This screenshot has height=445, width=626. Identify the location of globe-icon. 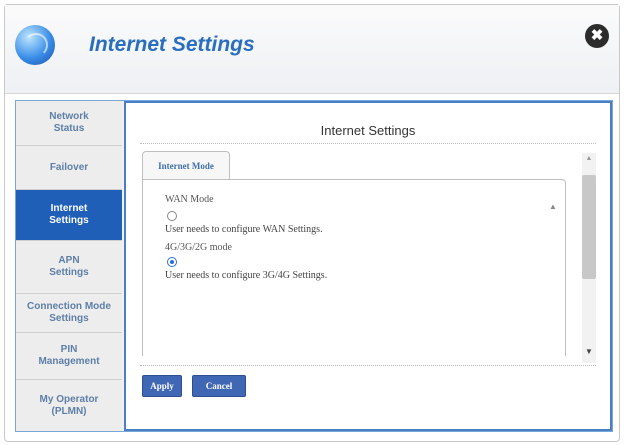
(35, 45).